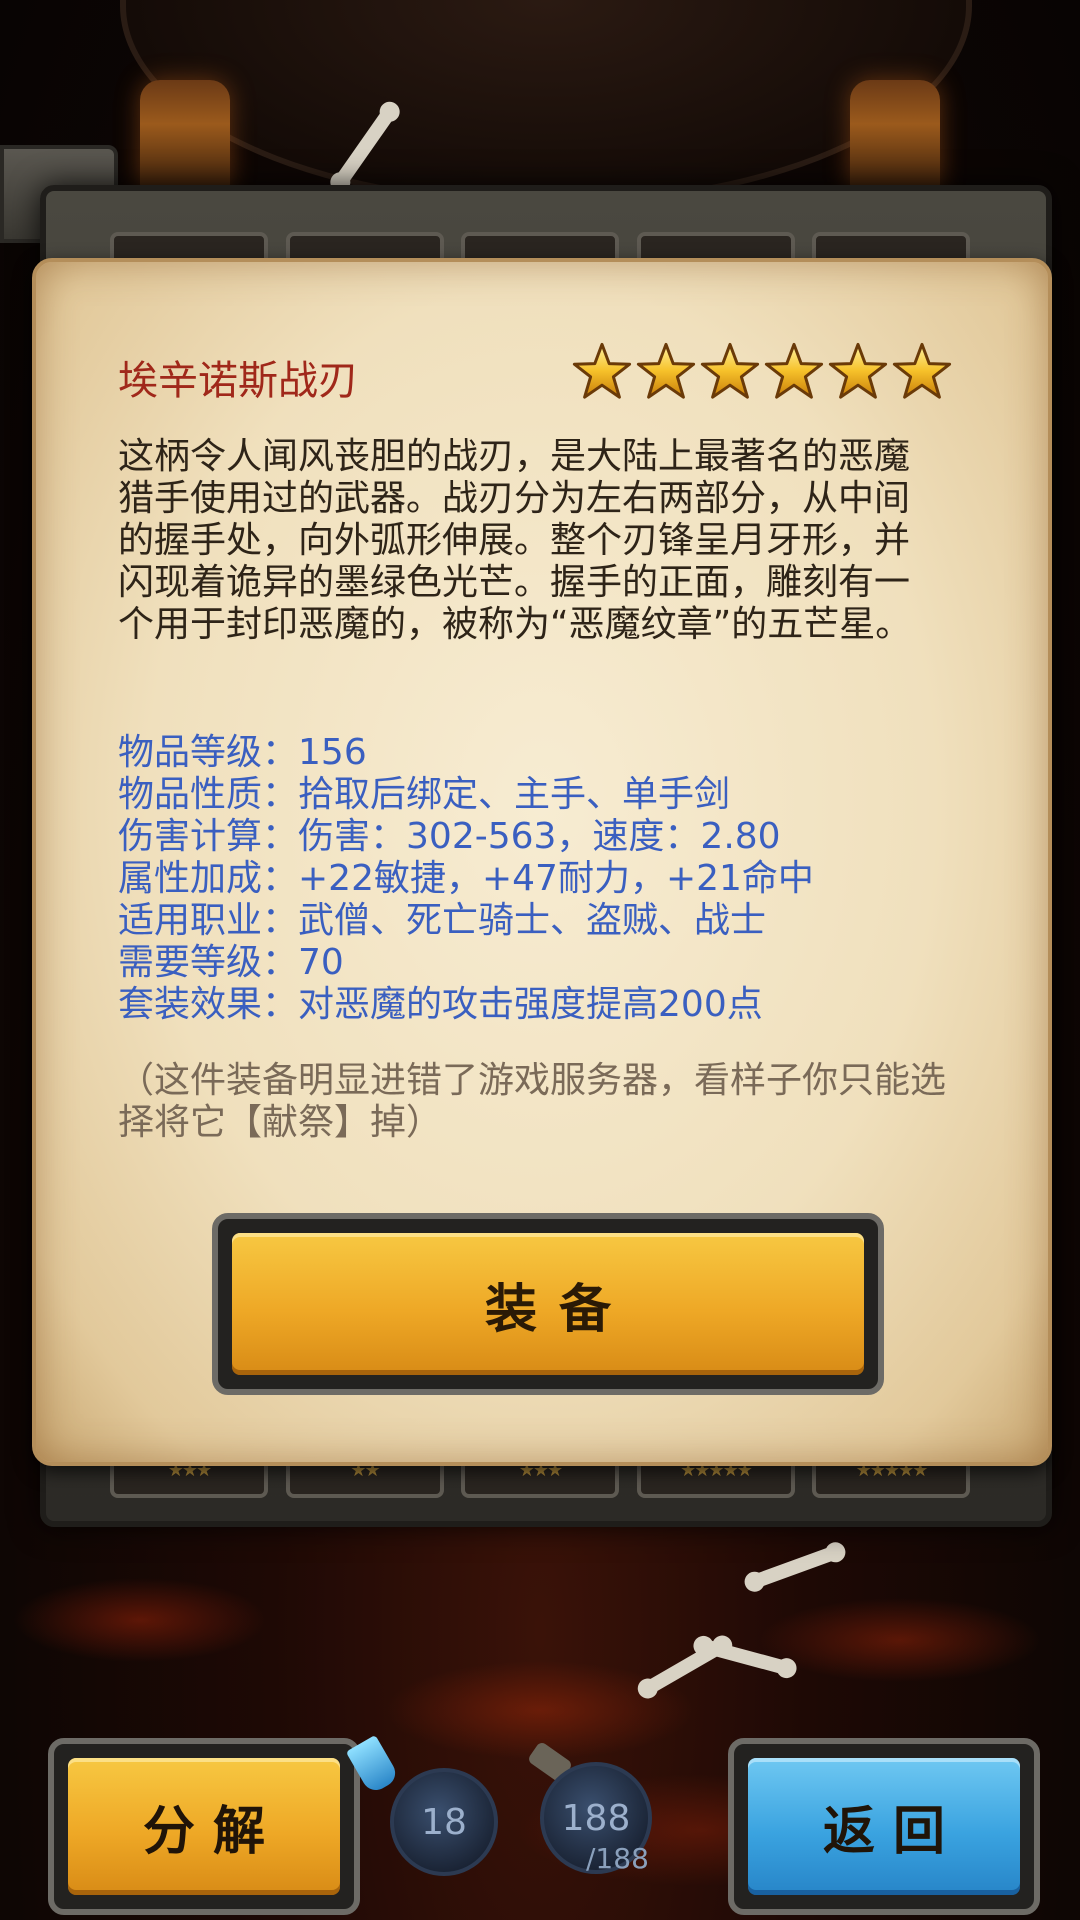 The height and width of the screenshot is (1920, 1080). What do you see at coordinates (208, 794) in the screenshot?
I see `stat-label: 物品性质：` at bounding box center [208, 794].